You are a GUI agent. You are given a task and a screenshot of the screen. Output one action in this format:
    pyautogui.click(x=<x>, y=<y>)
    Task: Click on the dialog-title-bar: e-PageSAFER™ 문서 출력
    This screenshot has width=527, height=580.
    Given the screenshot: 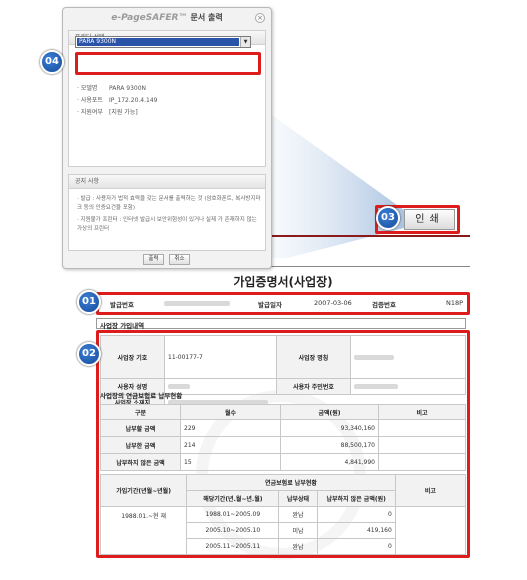 What is the action you would take?
    pyautogui.click(x=167, y=18)
    